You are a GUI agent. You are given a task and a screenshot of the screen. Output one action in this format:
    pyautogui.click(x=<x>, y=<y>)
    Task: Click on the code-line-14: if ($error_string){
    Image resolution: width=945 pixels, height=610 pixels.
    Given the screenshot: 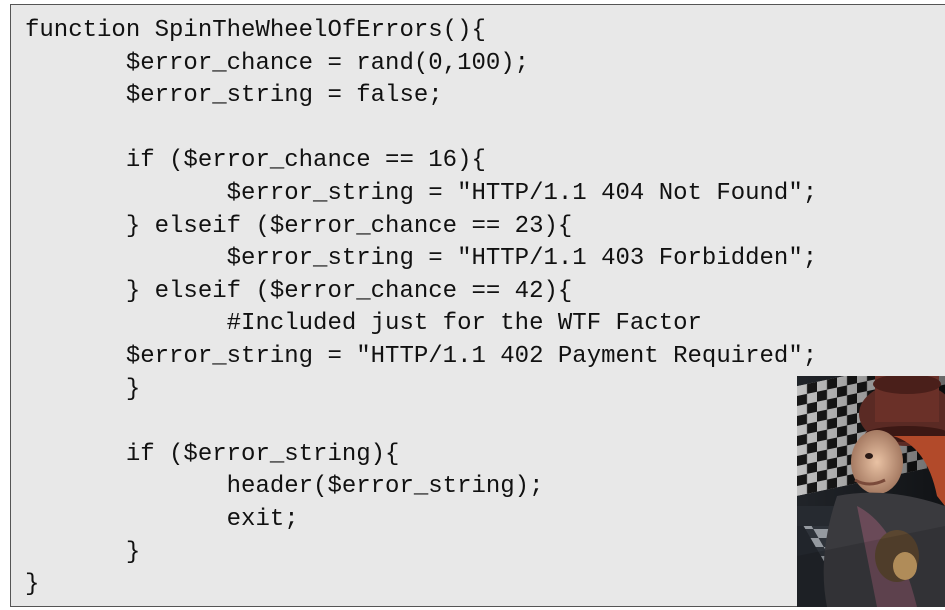 What is the action you would take?
    pyautogui.click(x=212, y=454)
    